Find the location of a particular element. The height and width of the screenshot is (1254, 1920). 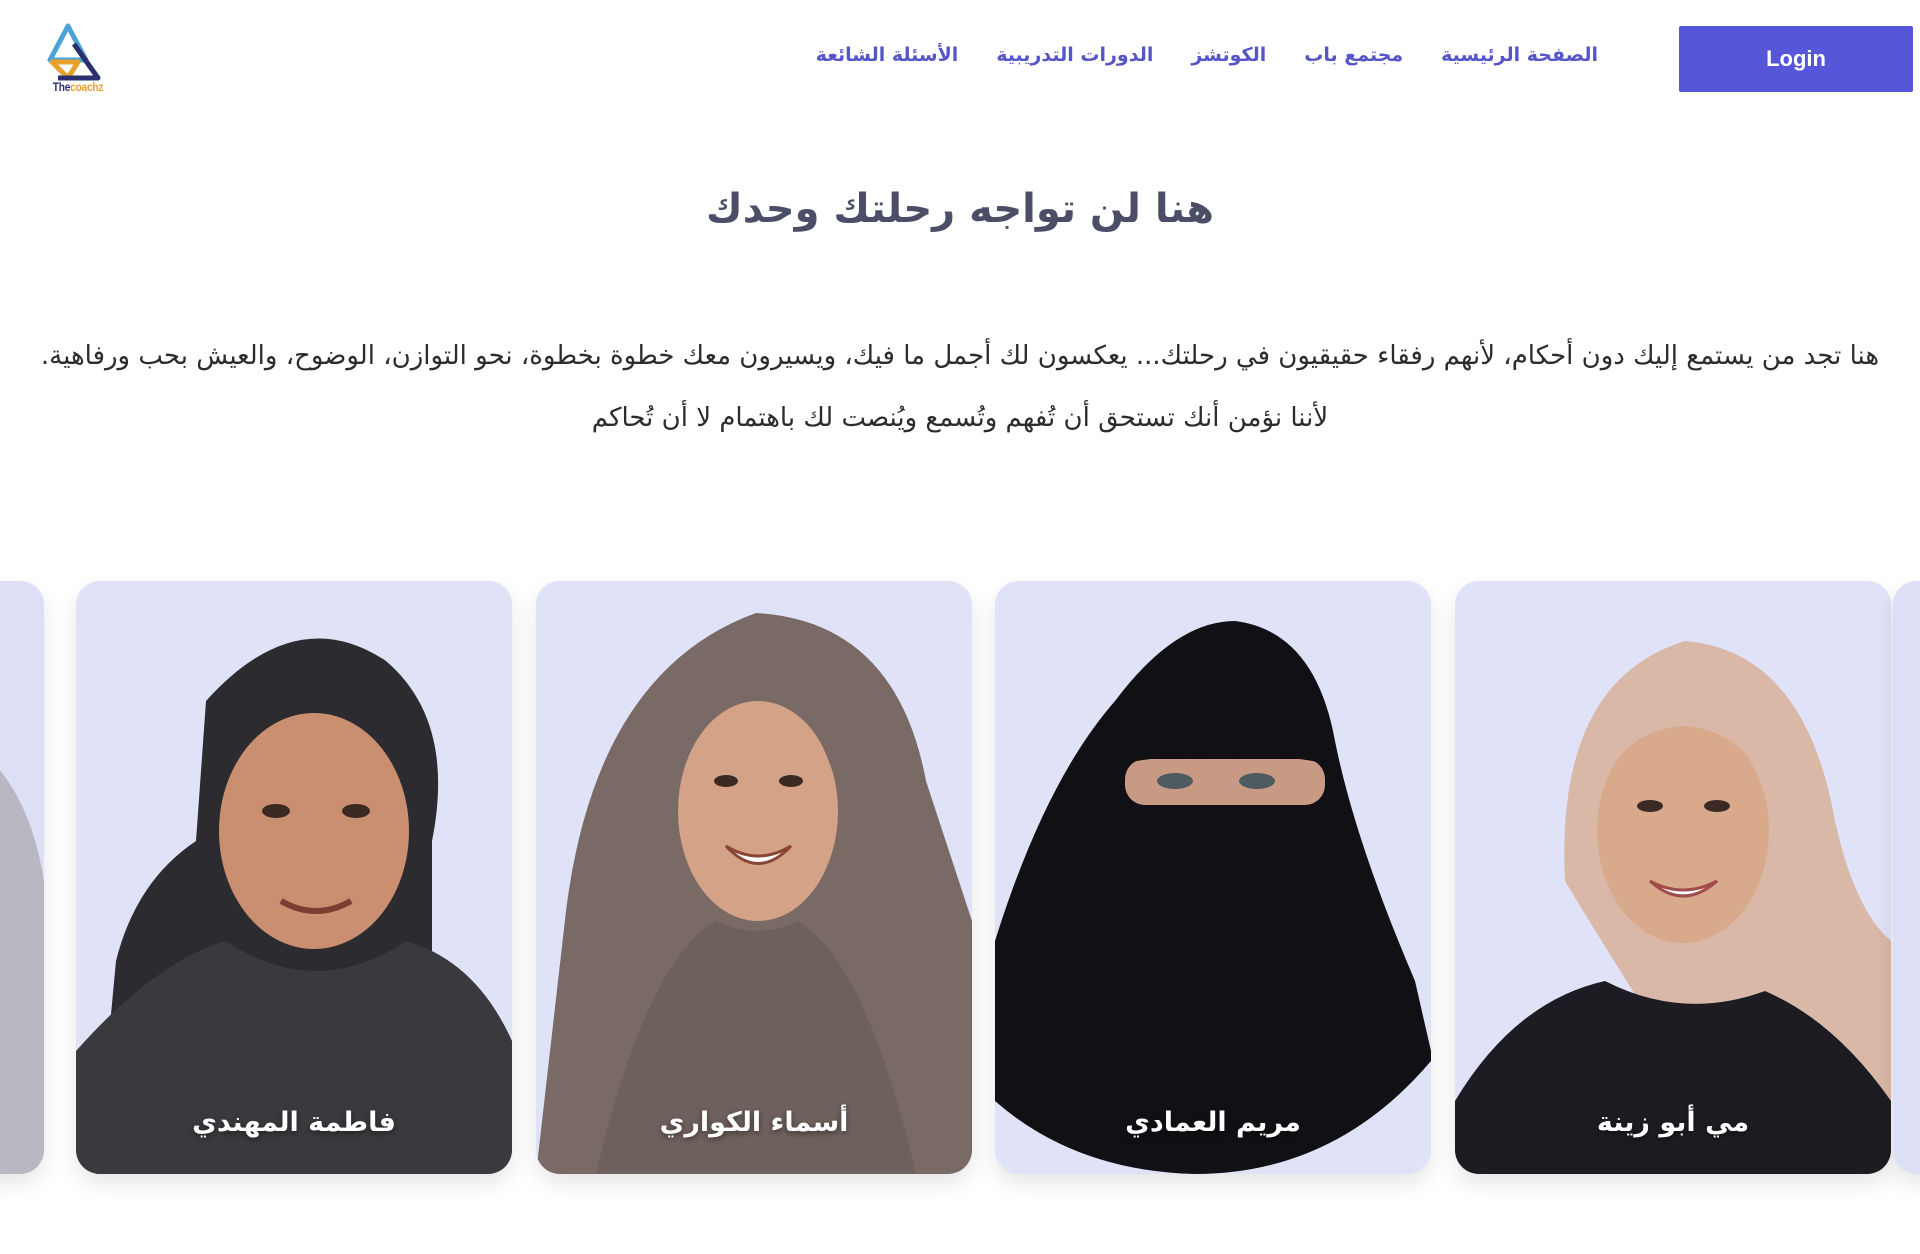

coach-card: فاطمة المهندي is located at coordinates (294, 877).